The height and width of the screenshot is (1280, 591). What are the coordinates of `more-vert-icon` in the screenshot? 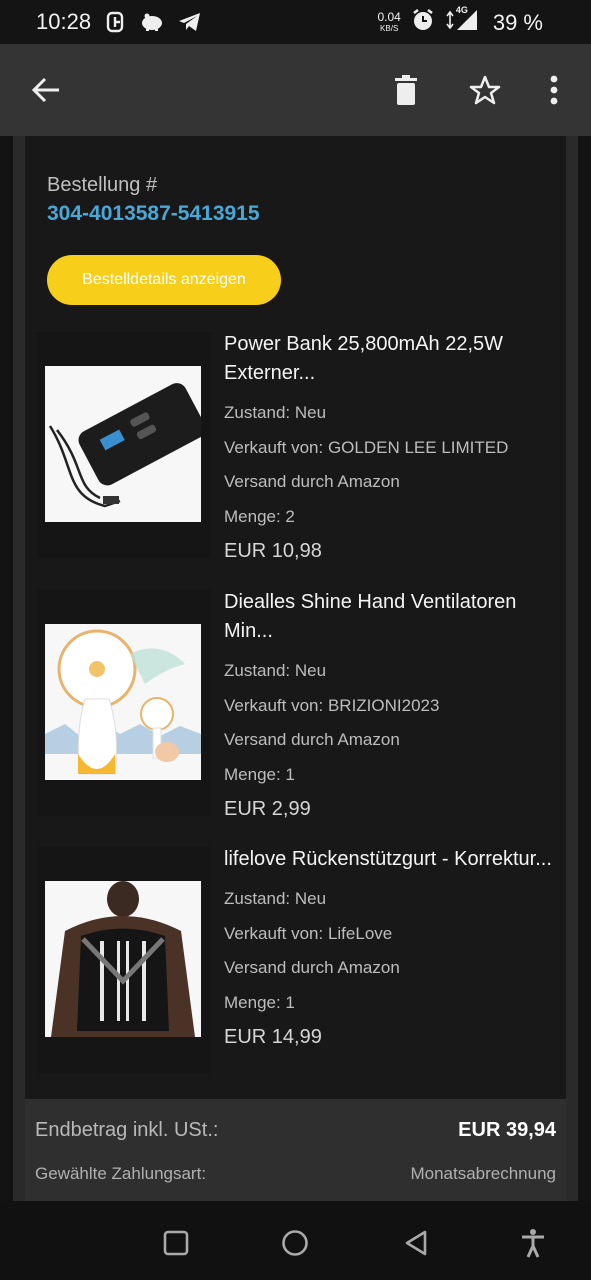 It's located at (554, 90).